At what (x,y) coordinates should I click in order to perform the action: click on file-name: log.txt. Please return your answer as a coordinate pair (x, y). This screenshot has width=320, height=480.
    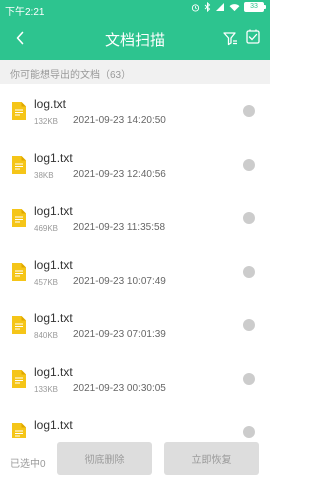
    Looking at the image, I should click on (50, 104).